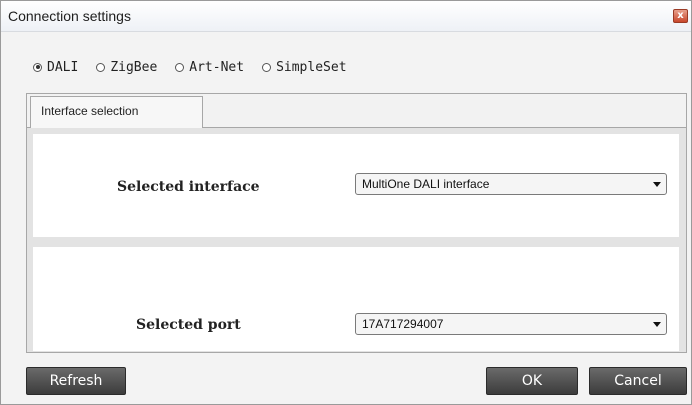 The height and width of the screenshot is (405, 692). I want to click on close-icon: x, so click(680, 16).